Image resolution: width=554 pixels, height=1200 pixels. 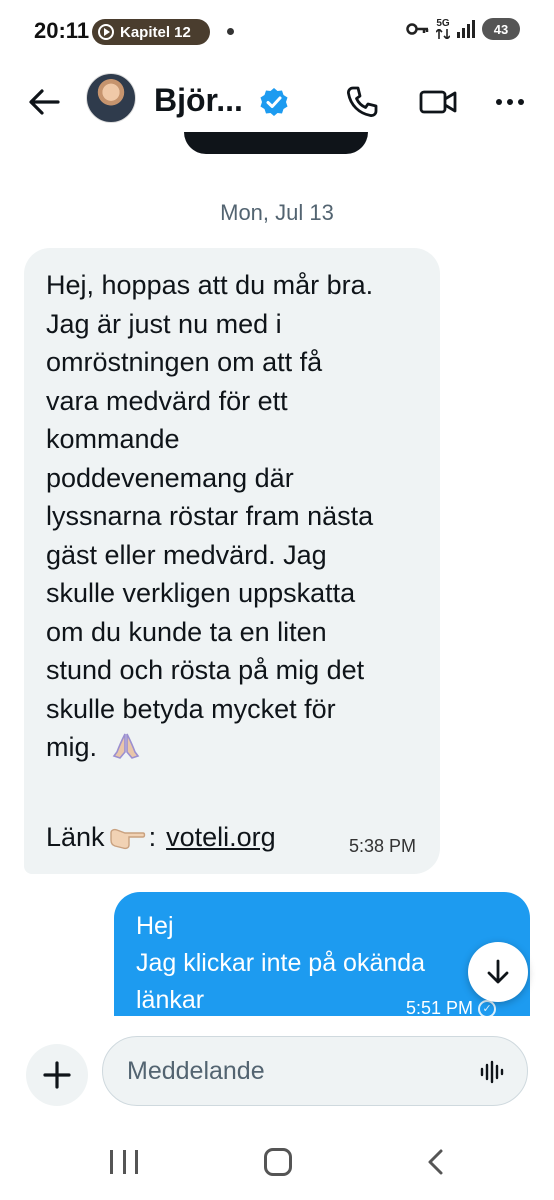 I want to click on status-bar: 20:11 Kapitel 12 5G 43, so click(x=277, y=32).